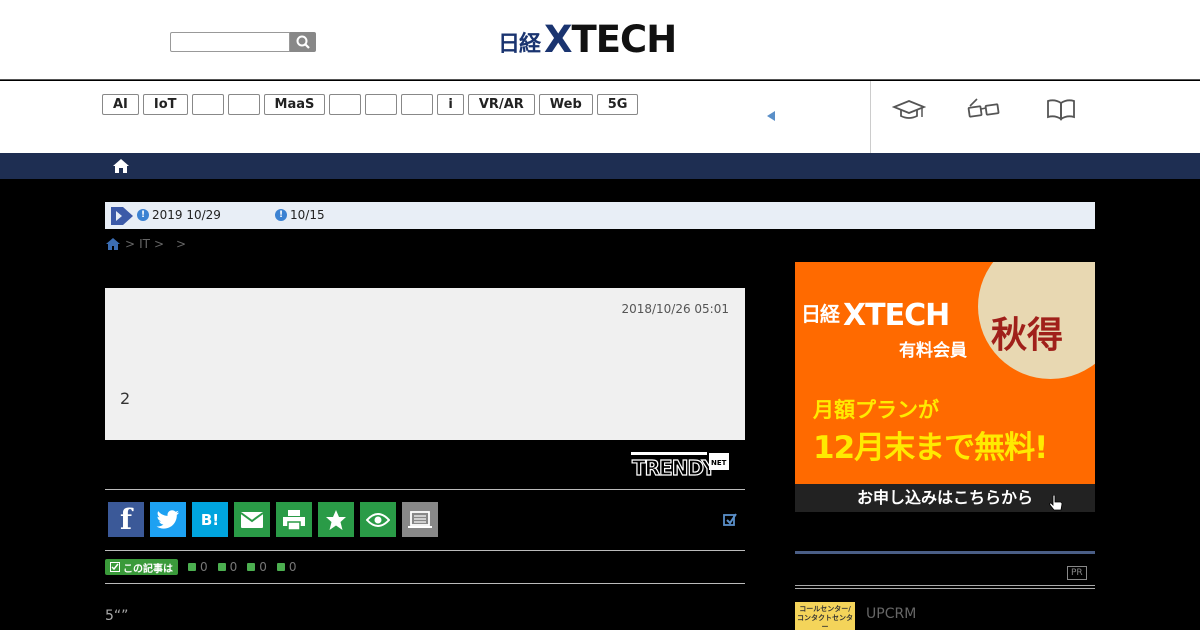 The height and width of the screenshot is (630, 1200). What do you see at coordinates (1056, 503) in the screenshot?
I see `hand-cursor-icon` at bounding box center [1056, 503].